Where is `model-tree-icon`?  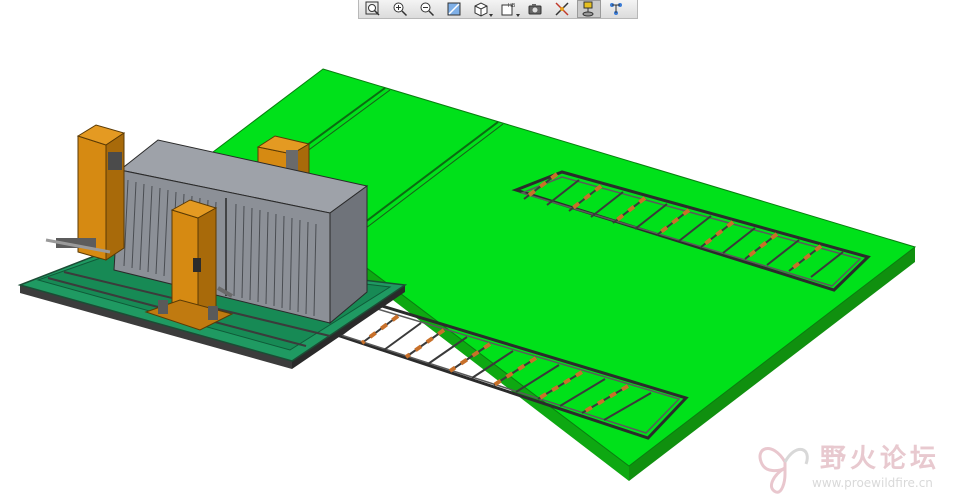
model-tree-icon is located at coordinates (616, 9).